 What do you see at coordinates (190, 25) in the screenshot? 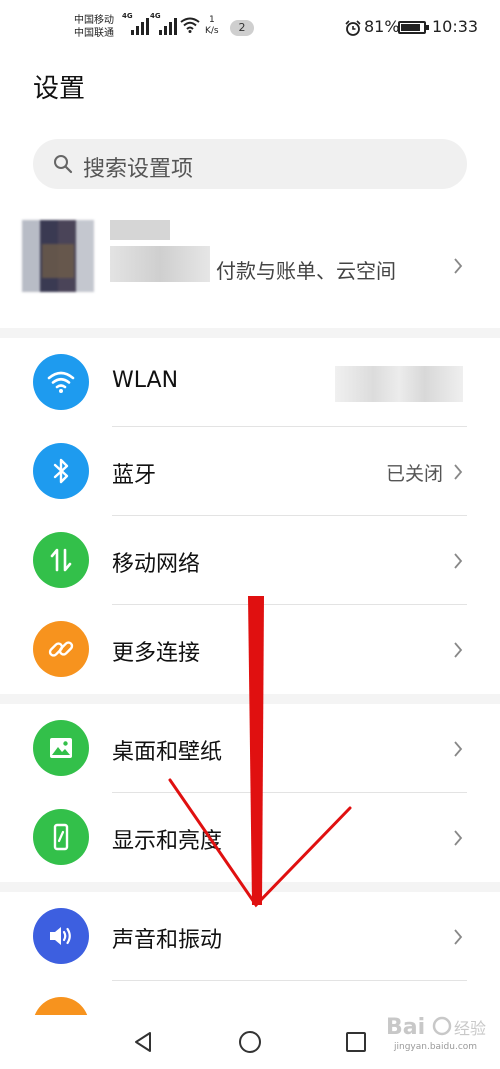
I see `wifi-status-icon` at bounding box center [190, 25].